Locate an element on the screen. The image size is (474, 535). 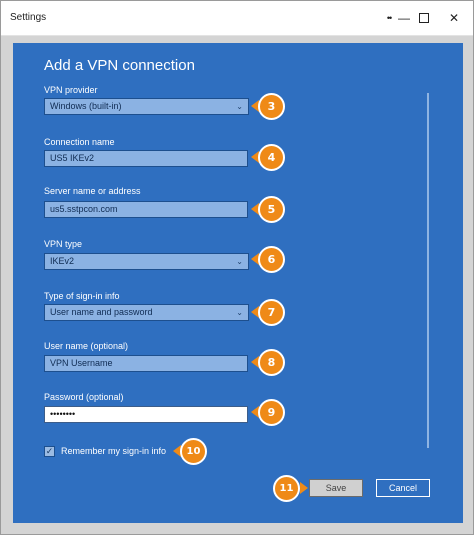
callout-badge-4: 4 is located at coordinates (271, 157).